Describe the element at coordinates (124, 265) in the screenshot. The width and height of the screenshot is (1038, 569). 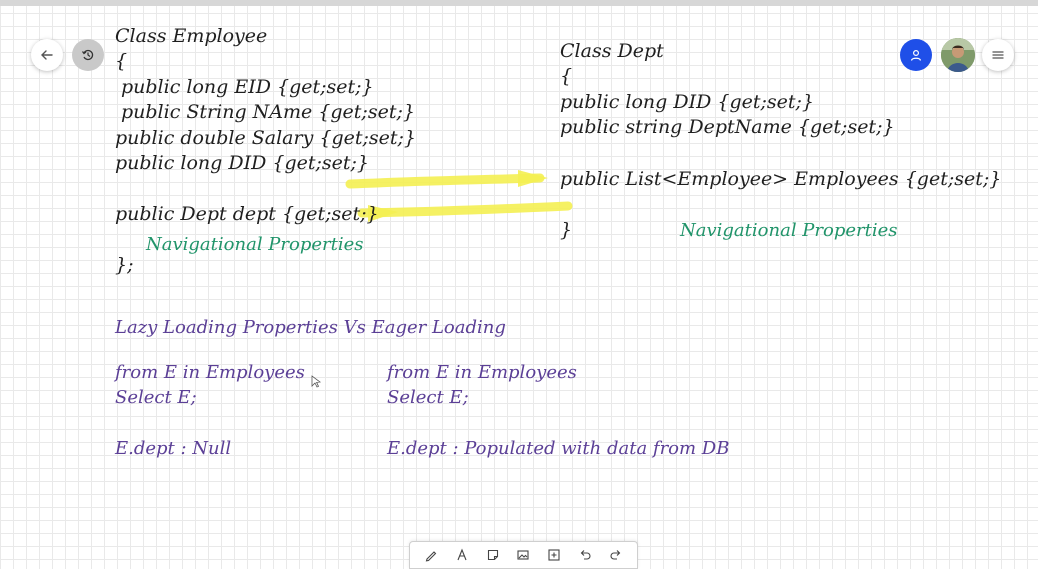
I see `employee-close-brace: };` at that location.